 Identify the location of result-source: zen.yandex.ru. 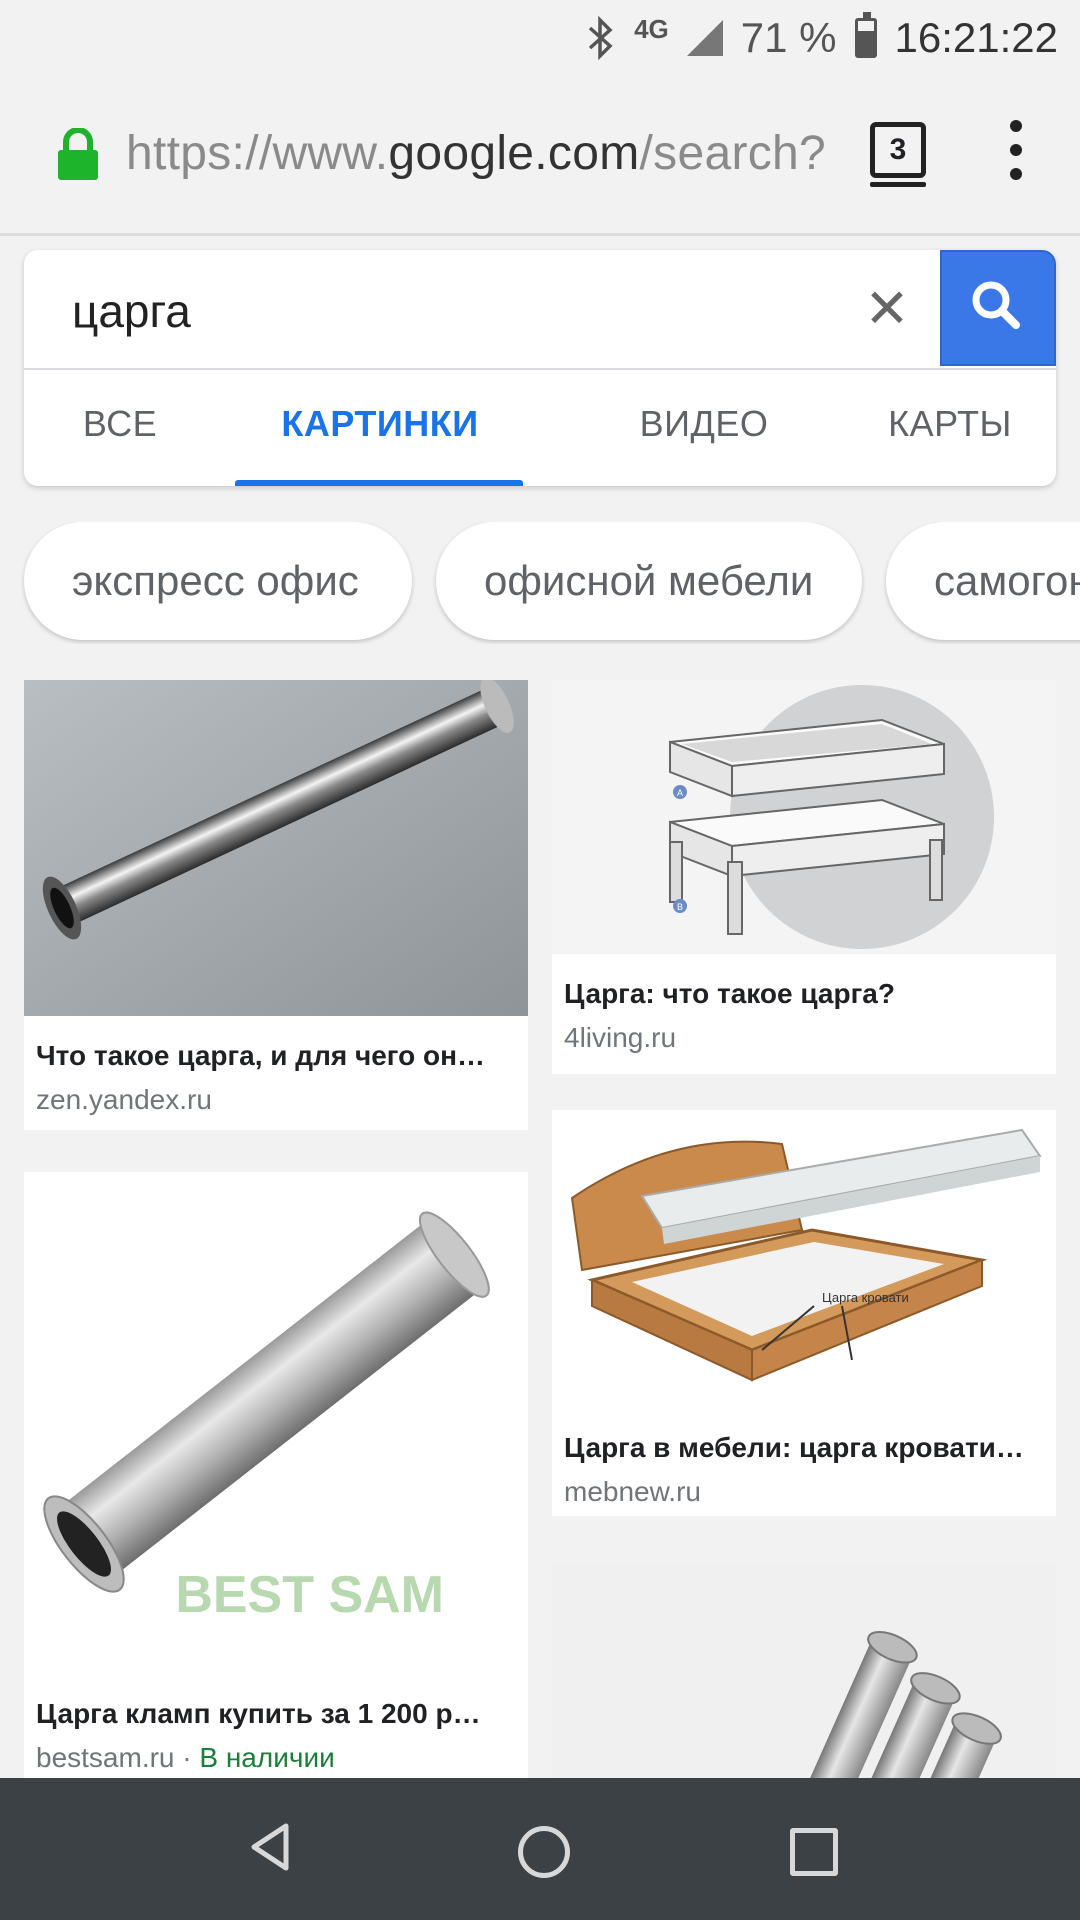
(124, 1099).